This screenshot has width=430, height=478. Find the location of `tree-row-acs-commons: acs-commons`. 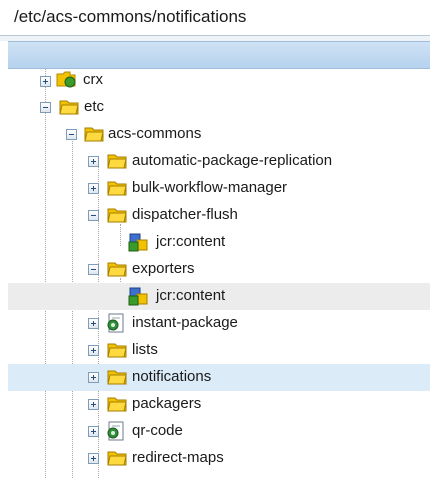

tree-row-acs-commons: acs-commons is located at coordinates (219, 134).